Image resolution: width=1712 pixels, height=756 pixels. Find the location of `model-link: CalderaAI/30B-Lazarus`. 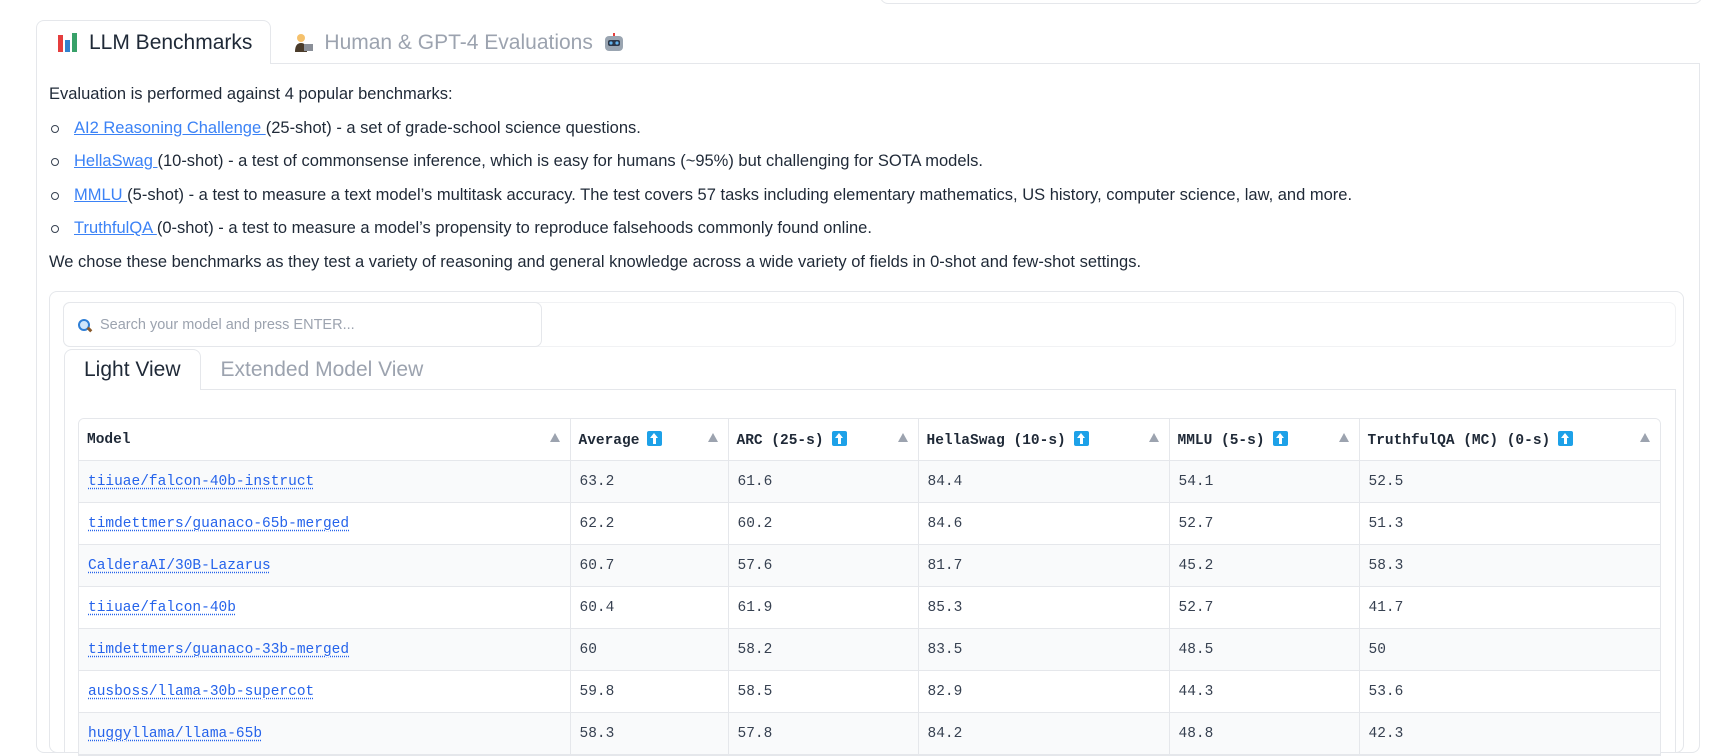

model-link: CalderaAI/30B-Lazarus is located at coordinates (179, 566).